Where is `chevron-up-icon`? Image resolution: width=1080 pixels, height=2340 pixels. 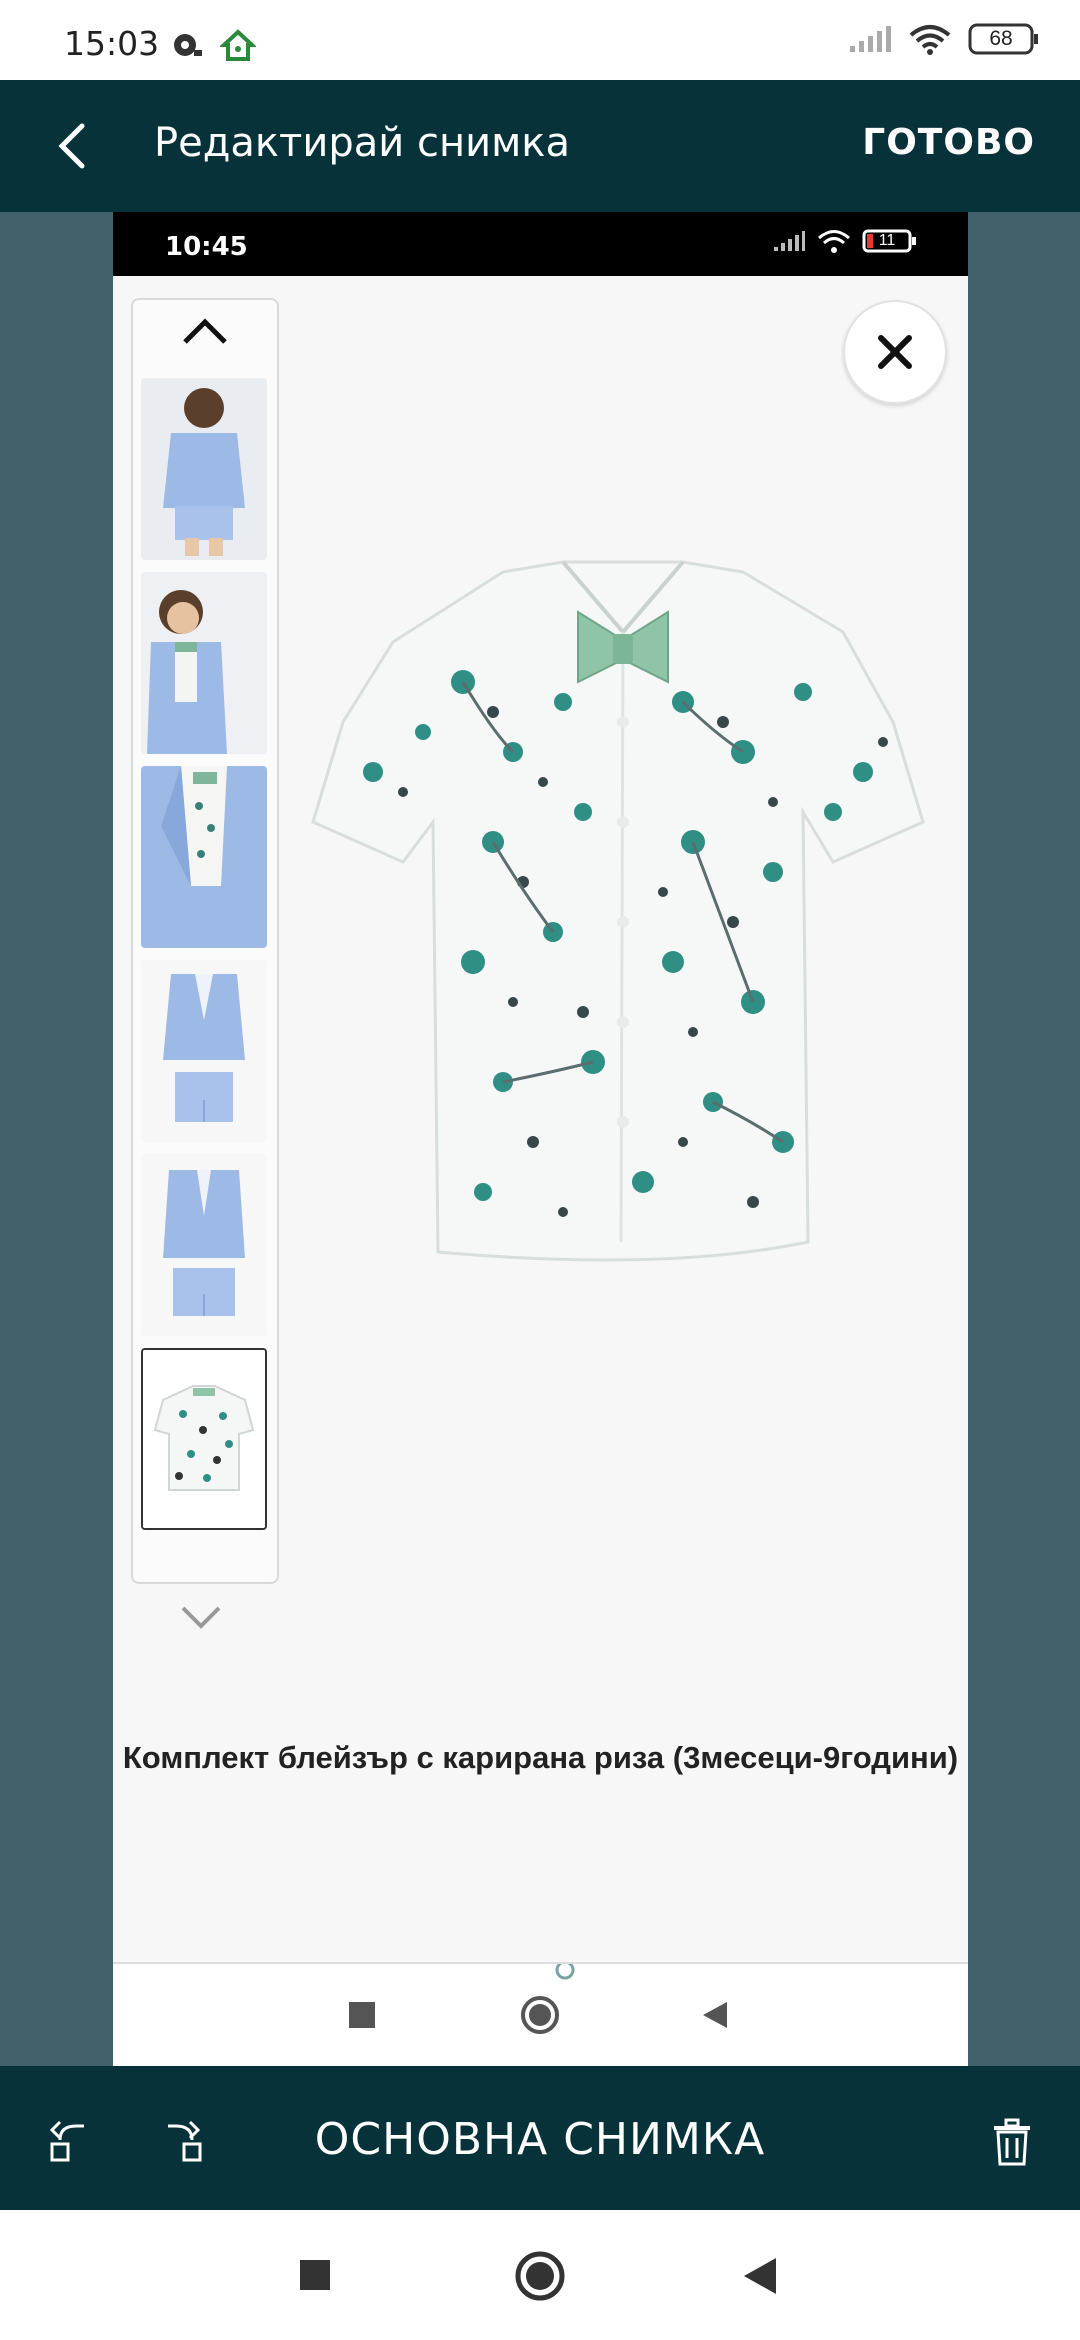 chevron-up-icon is located at coordinates (205, 331).